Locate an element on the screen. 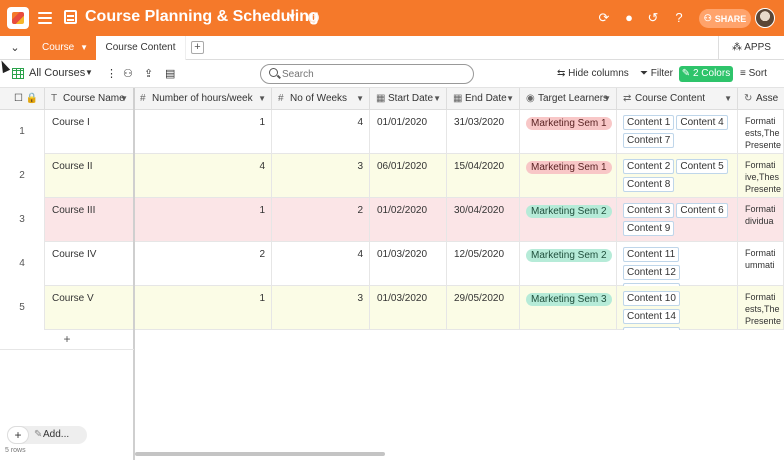 The width and height of the screenshot is (784, 460). column-header-course-name: T Course Name ▼ is located at coordinates (89, 99).